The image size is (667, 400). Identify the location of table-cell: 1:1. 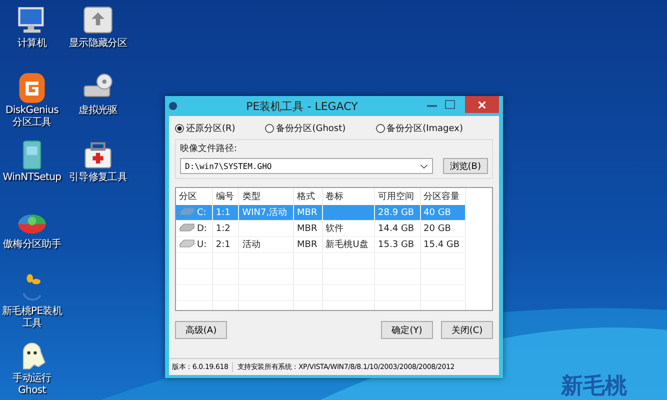
(223, 213).